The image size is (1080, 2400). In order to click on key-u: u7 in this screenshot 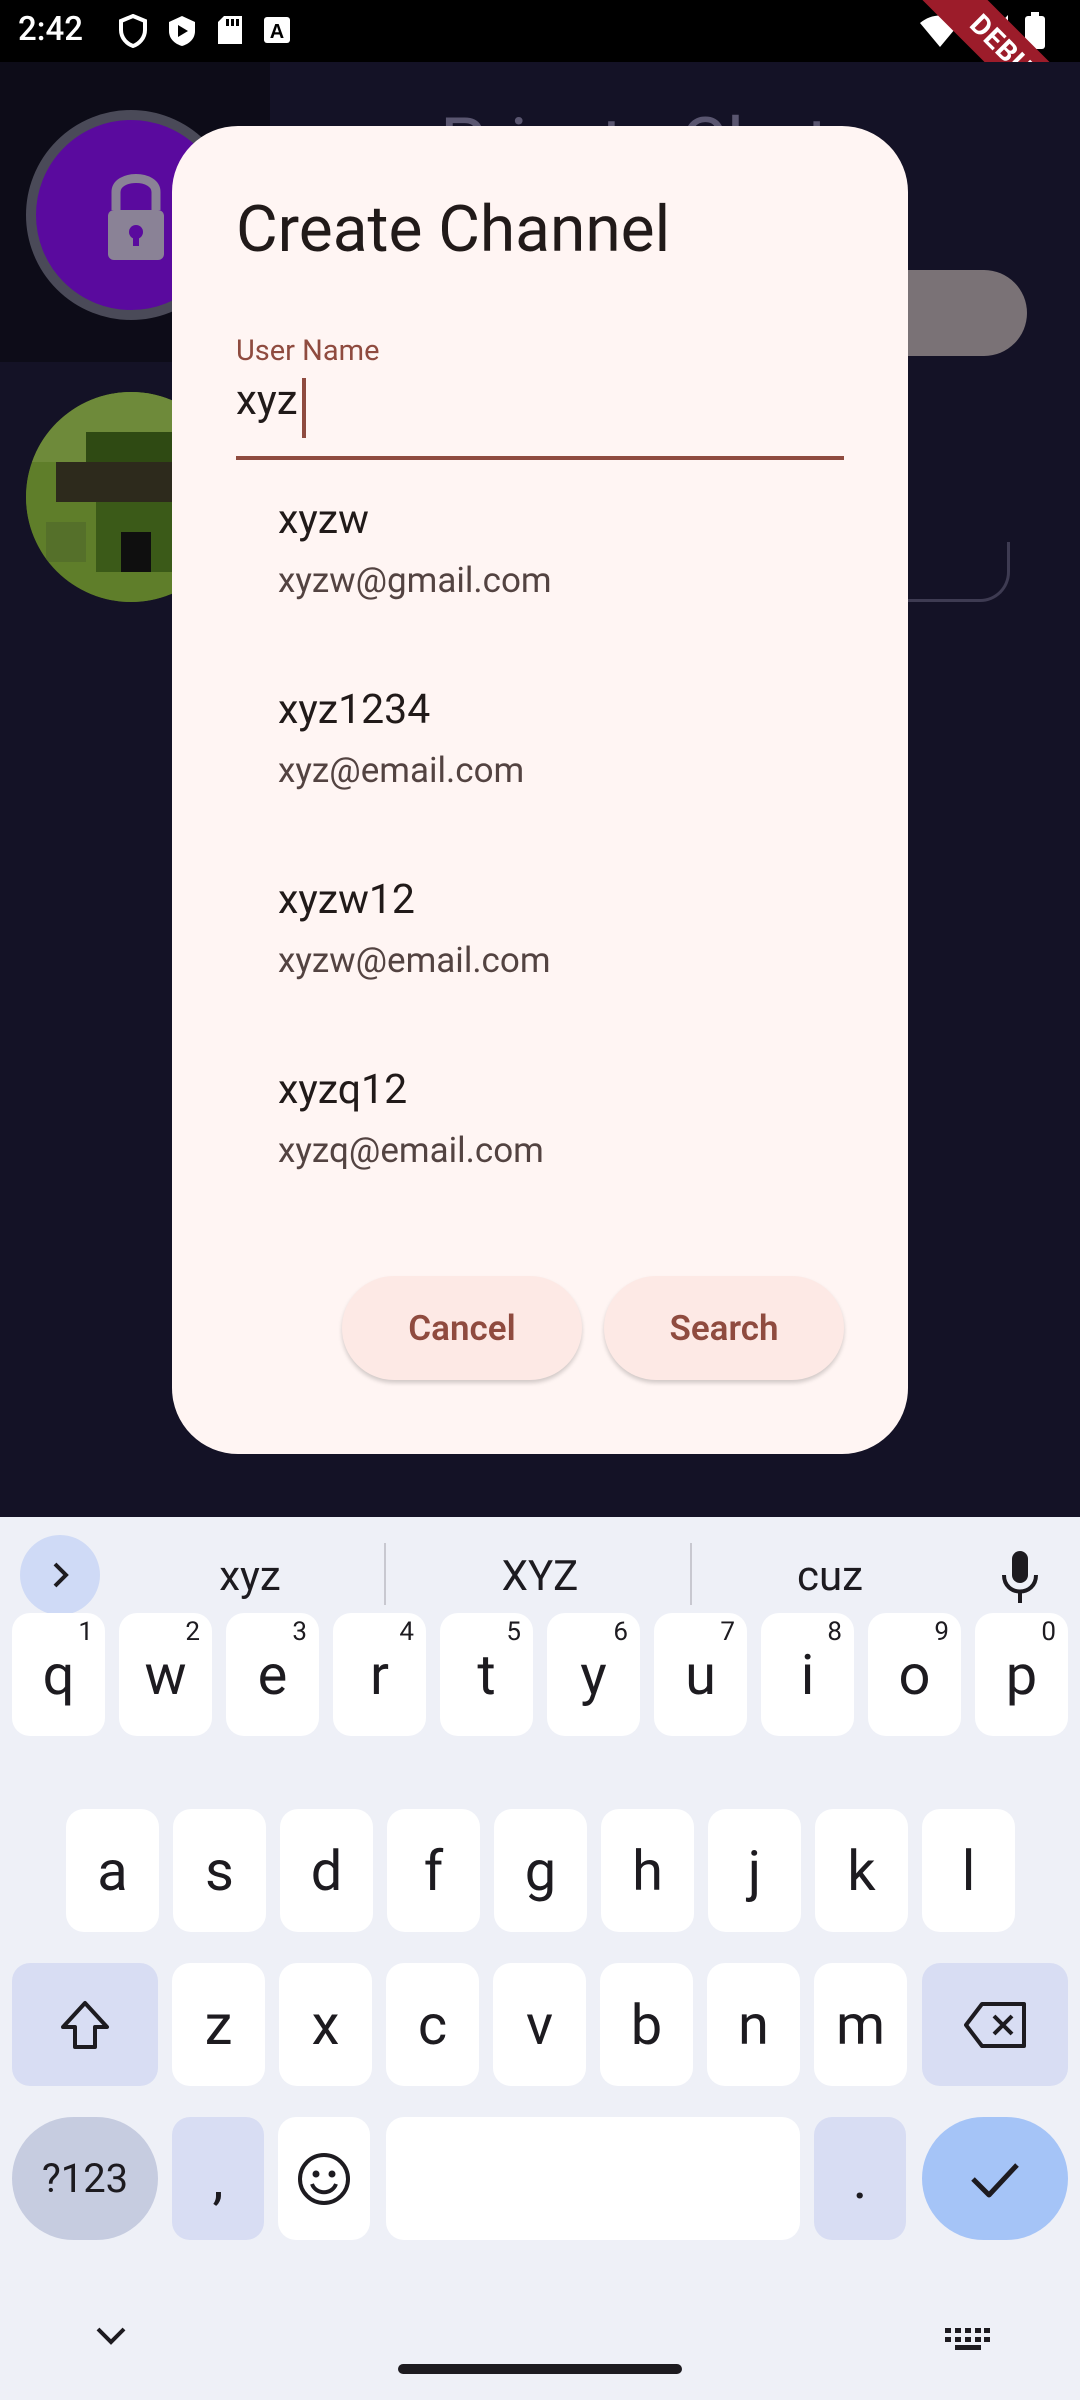, I will do `click(700, 1674)`.